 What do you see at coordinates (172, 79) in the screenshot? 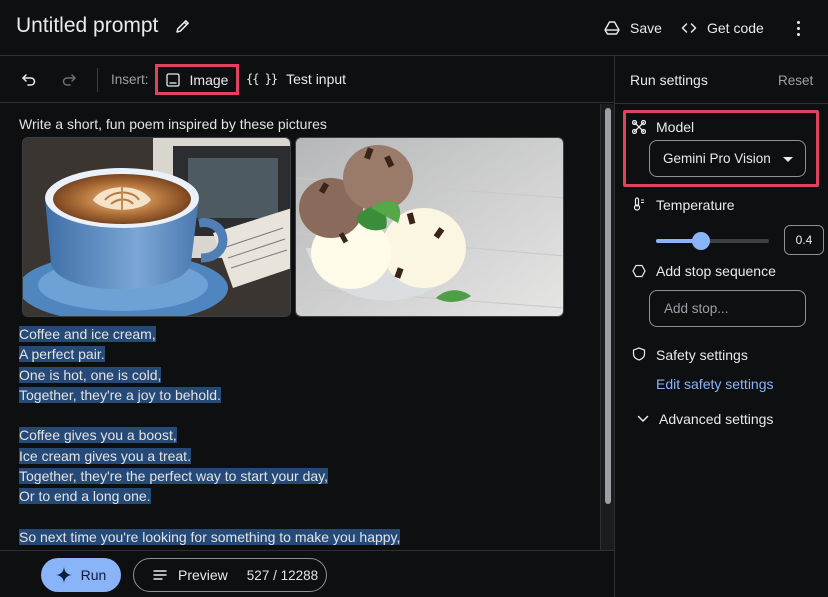
I see `image-icon` at bounding box center [172, 79].